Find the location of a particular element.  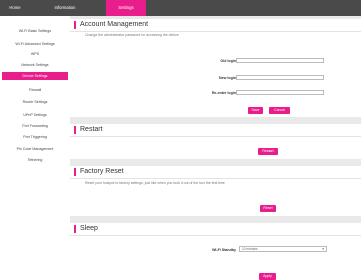

sidebar-item-firewall: Firewall is located at coordinates (35, 90).